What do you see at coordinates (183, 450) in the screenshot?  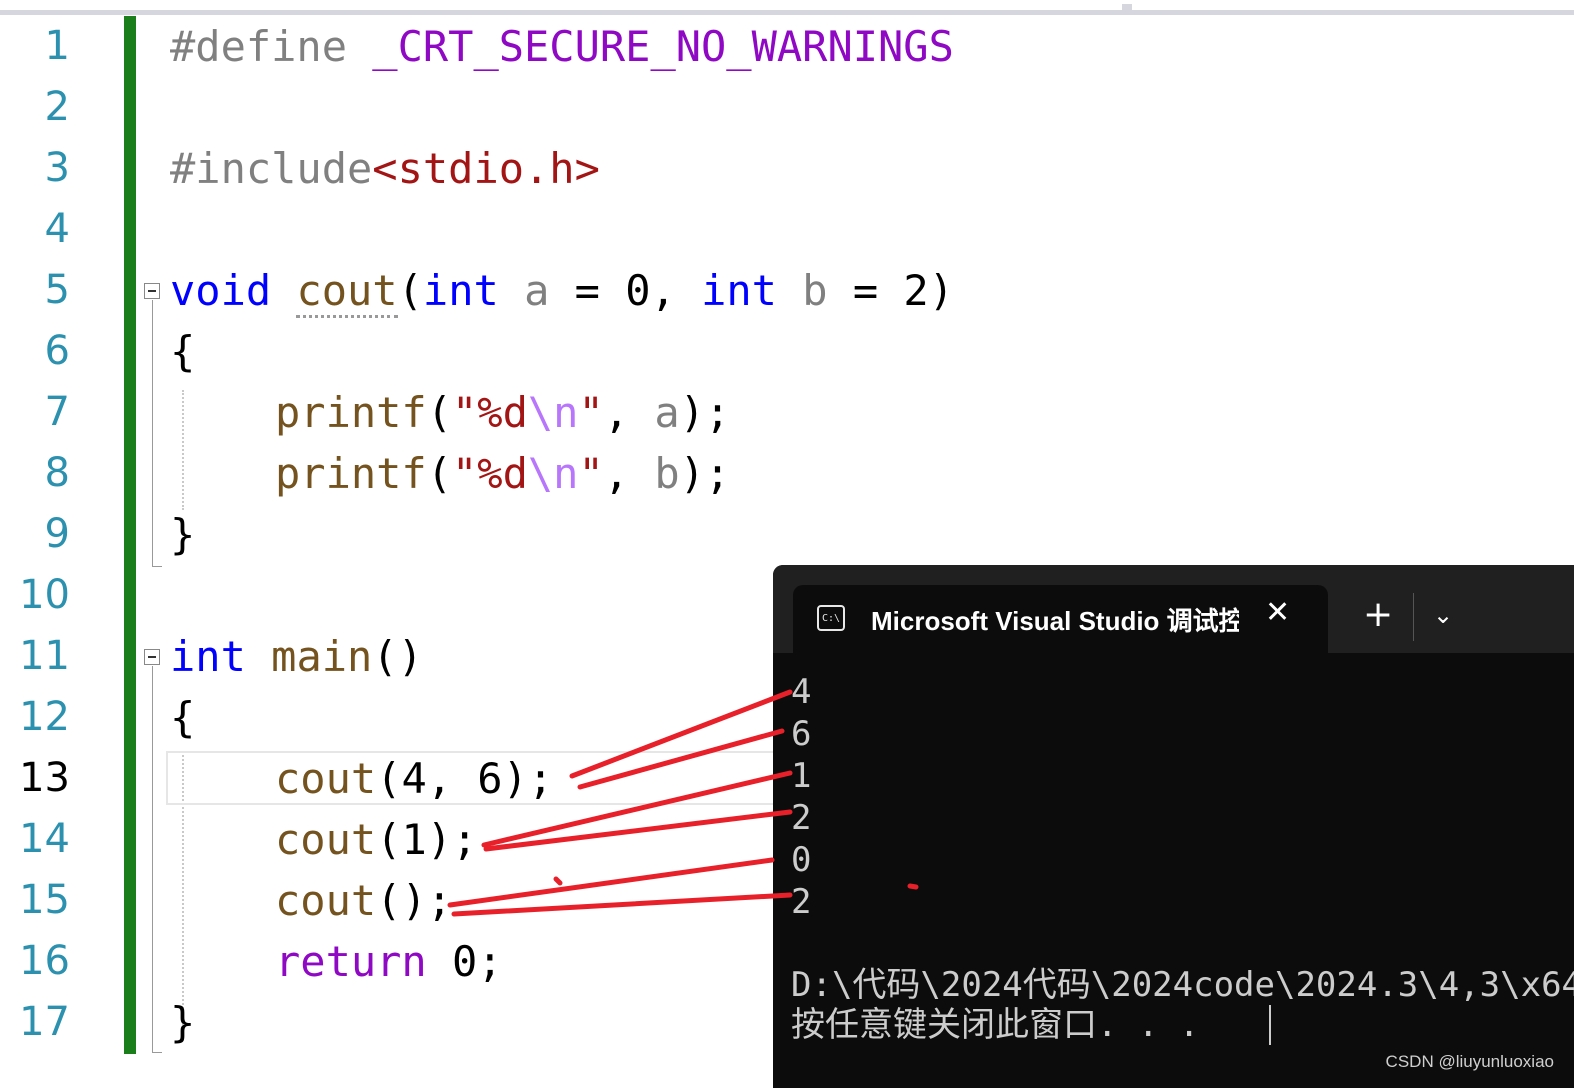 I see `indent-guide` at bounding box center [183, 450].